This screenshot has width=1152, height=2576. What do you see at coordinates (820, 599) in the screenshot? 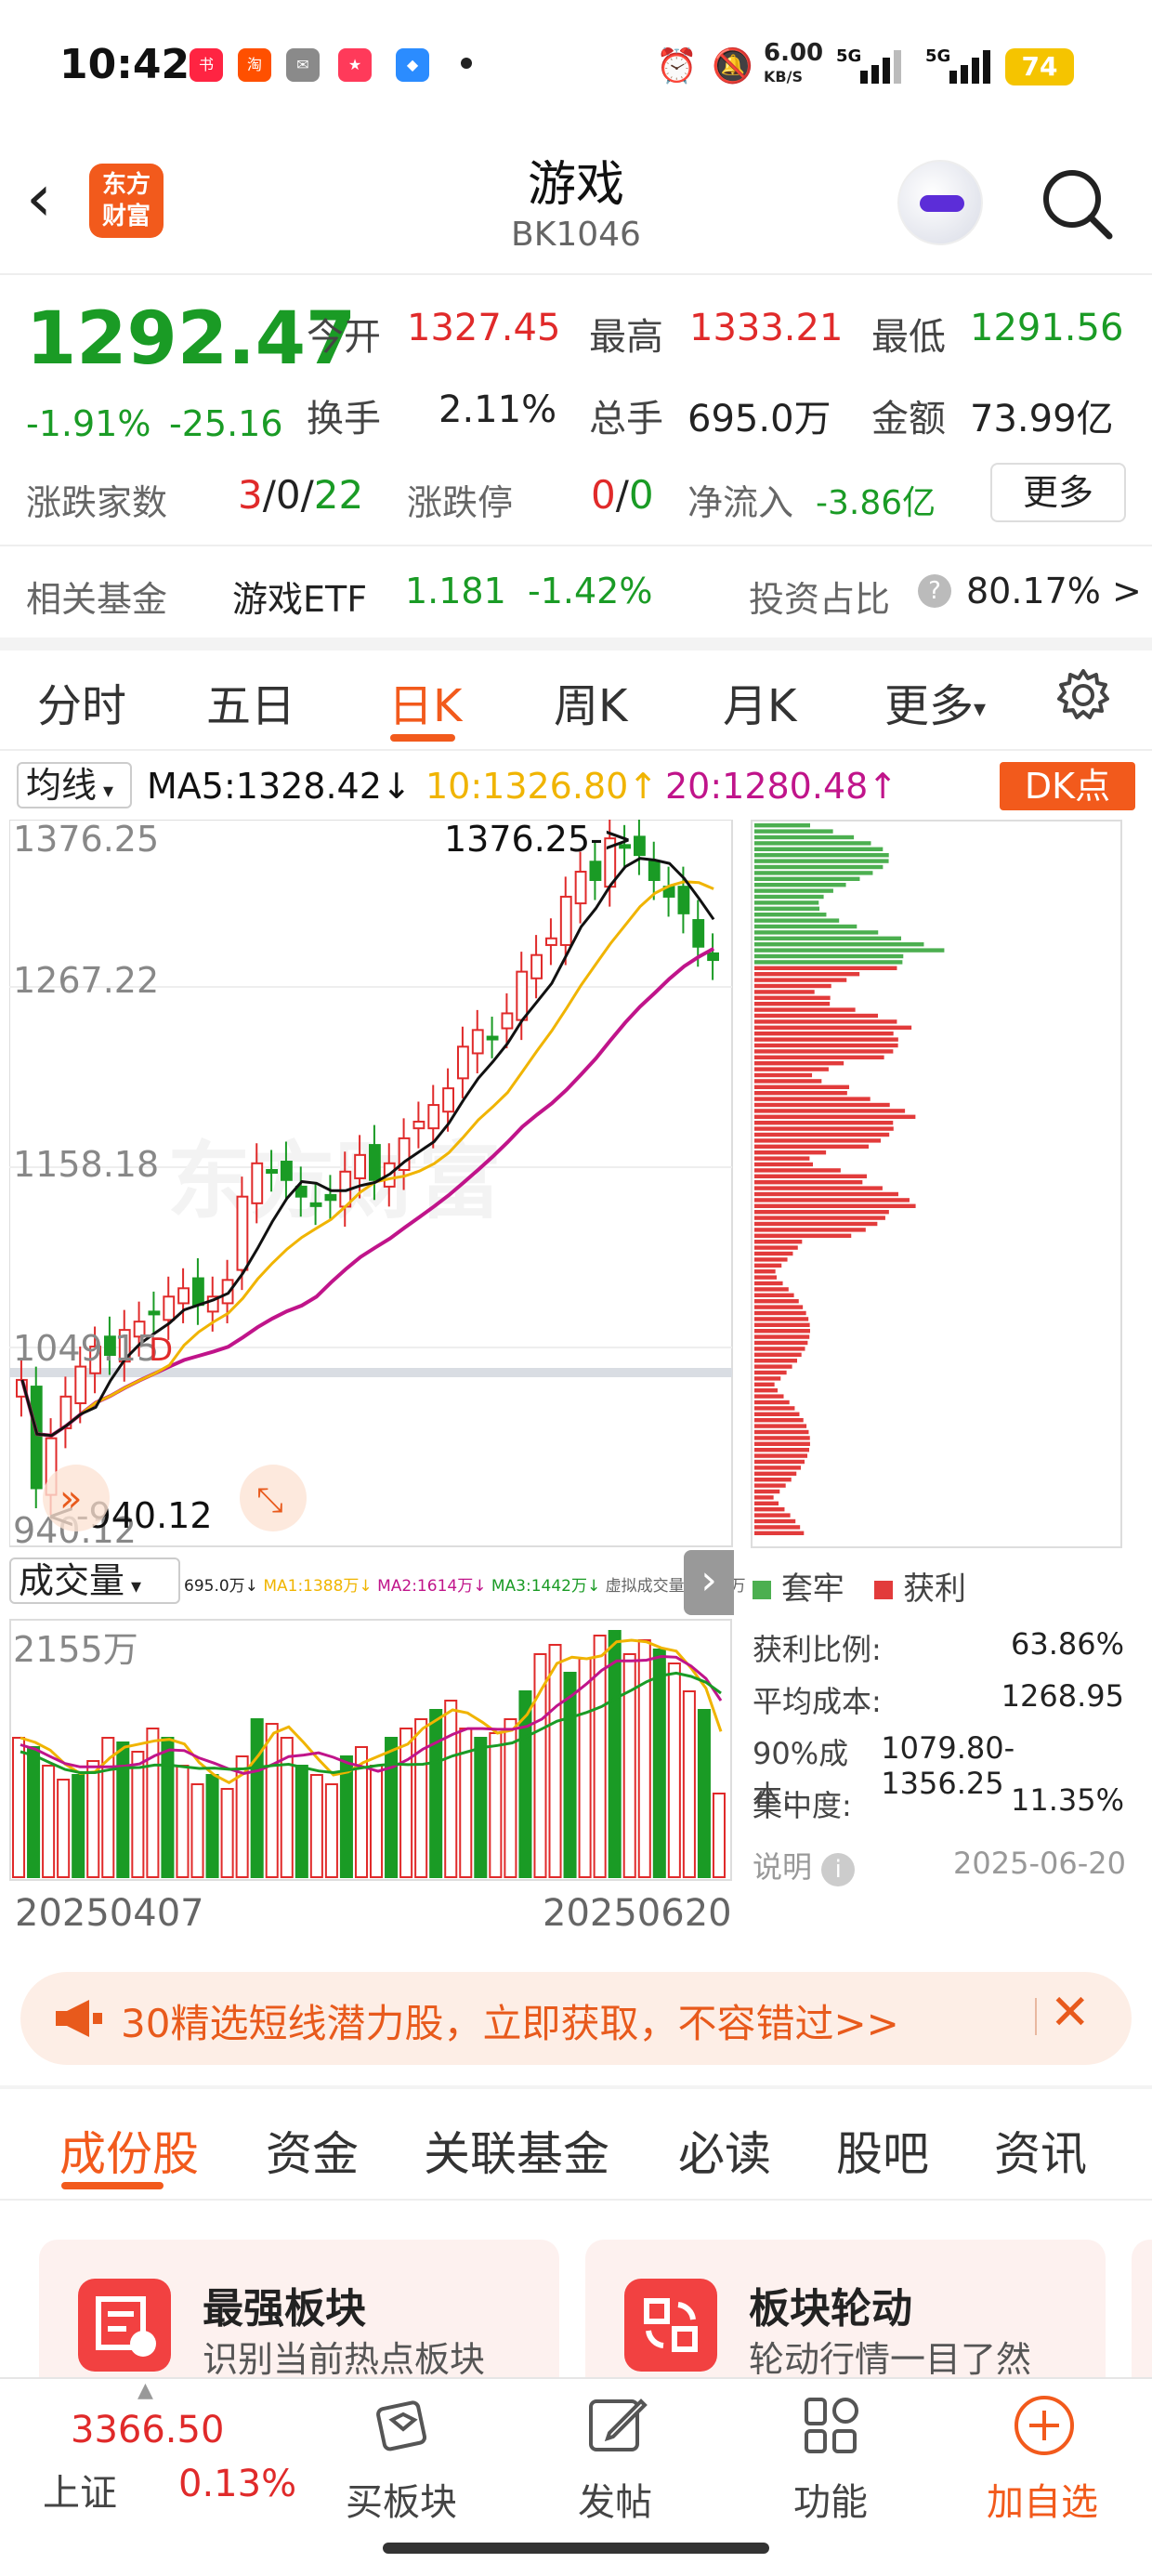
I see `investment-ratio-label: 投资占比` at bounding box center [820, 599].